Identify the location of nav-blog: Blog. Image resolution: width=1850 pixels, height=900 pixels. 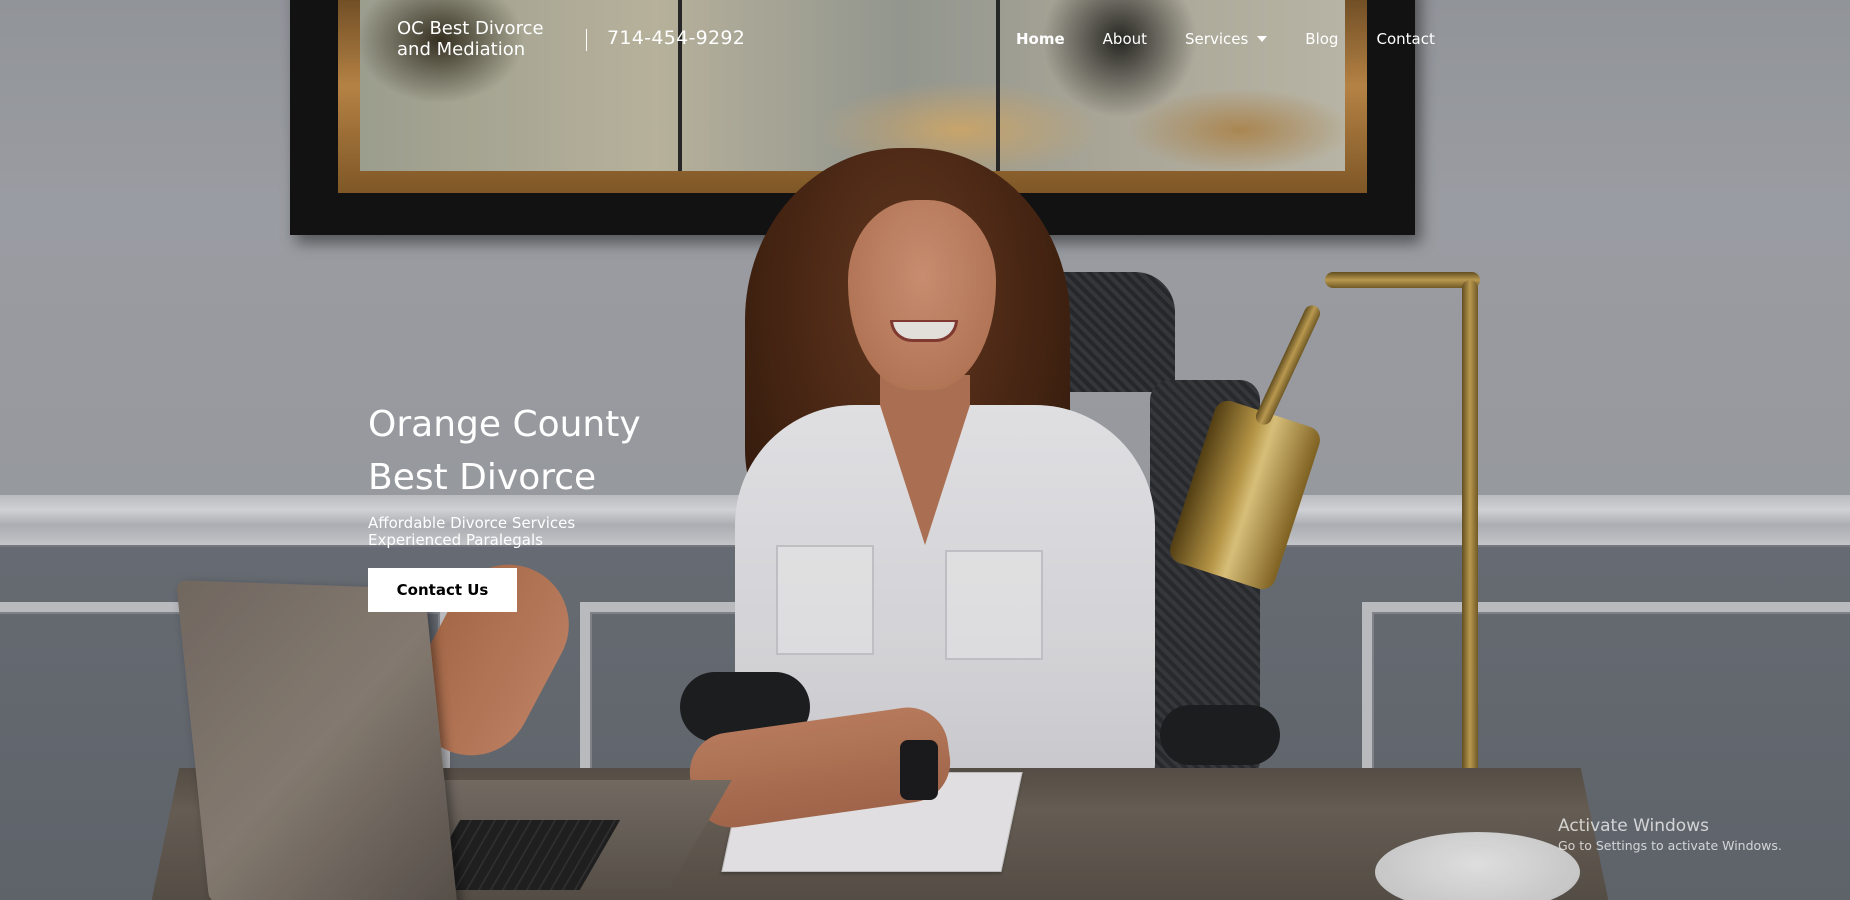
(1321, 39).